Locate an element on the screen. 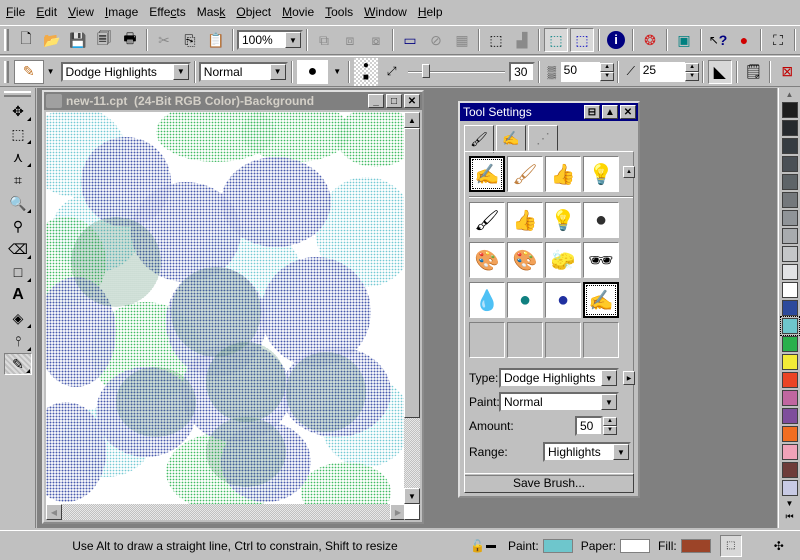 The image size is (800, 560). brush-type-combo: Dodge Highlights ▼ is located at coordinates (125, 71).